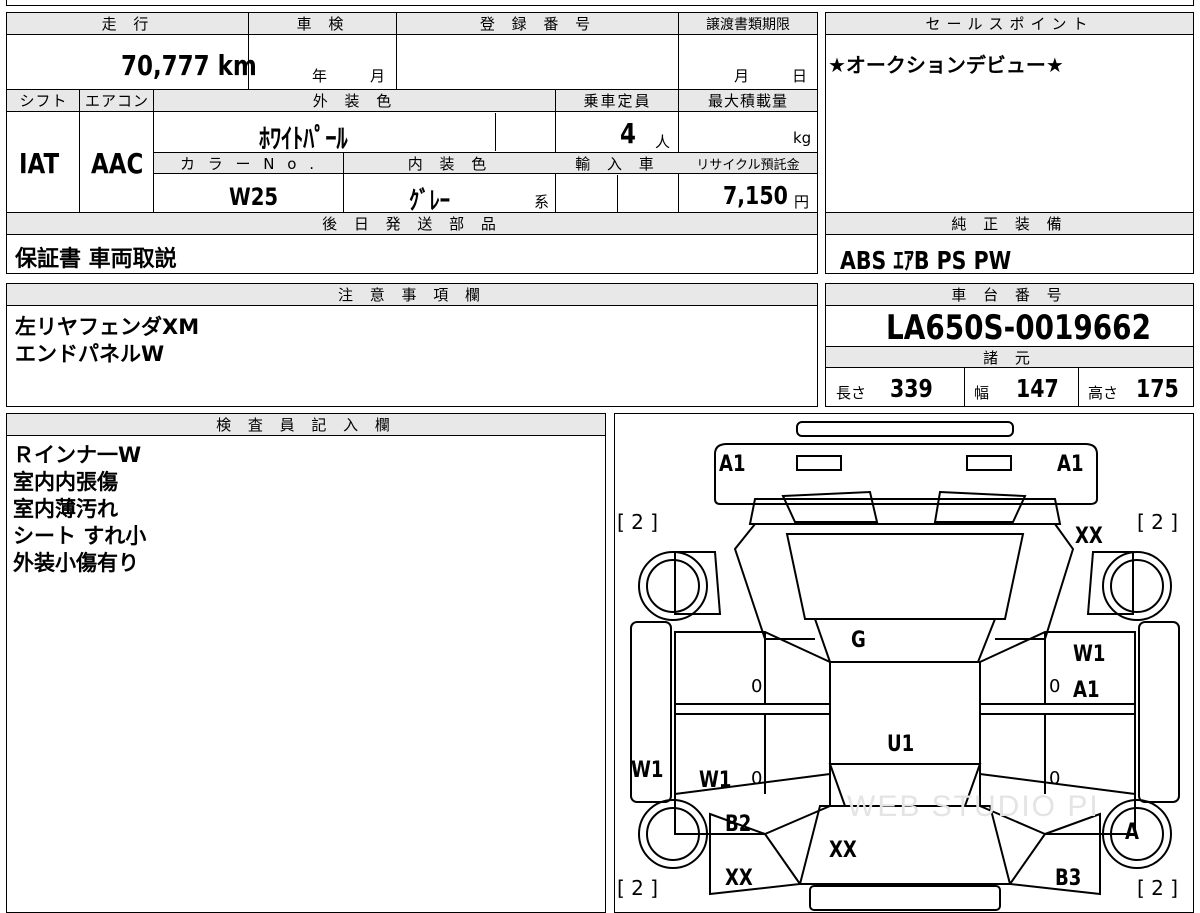 The image size is (1200, 913). I want to click on capacity-unit: 人, so click(663, 142).